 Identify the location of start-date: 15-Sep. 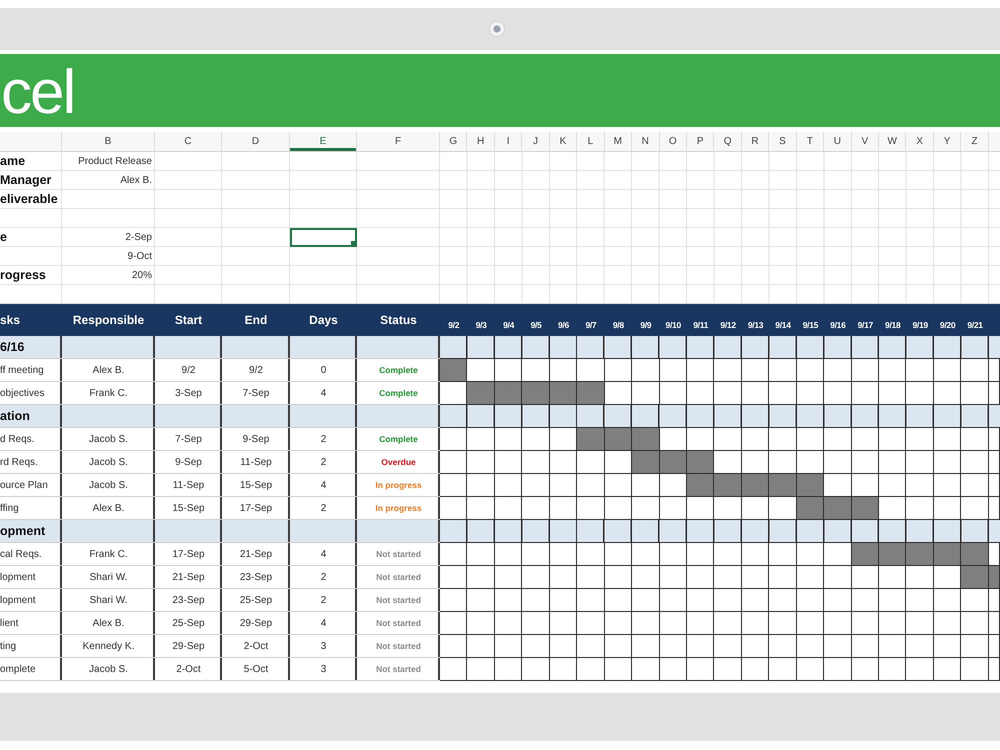
(188, 509).